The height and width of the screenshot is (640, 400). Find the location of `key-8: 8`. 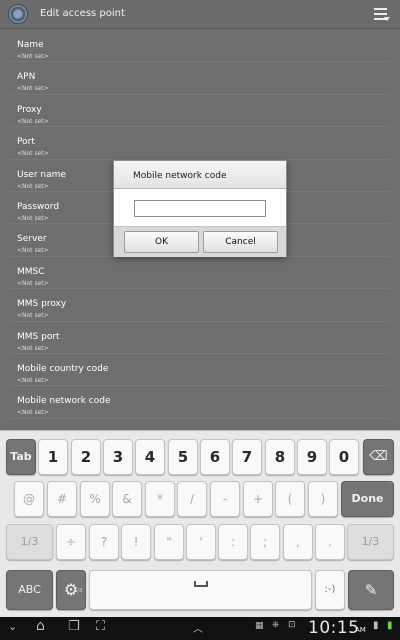

key-8: 8 is located at coordinates (280, 457).